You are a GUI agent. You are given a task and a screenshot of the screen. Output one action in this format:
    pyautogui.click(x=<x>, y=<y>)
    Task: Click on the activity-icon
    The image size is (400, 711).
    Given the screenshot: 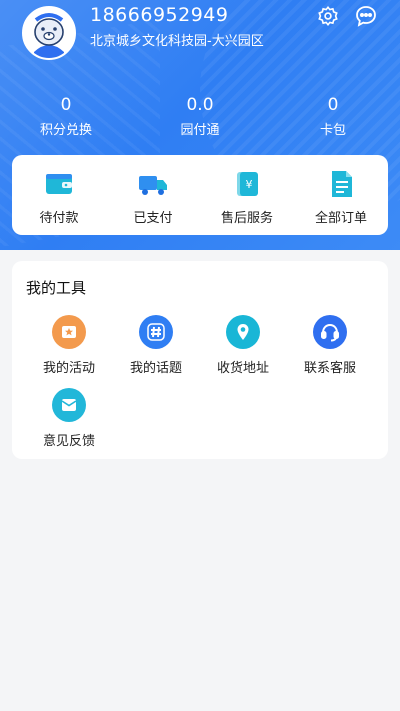 What is the action you would take?
    pyautogui.click(x=69, y=332)
    